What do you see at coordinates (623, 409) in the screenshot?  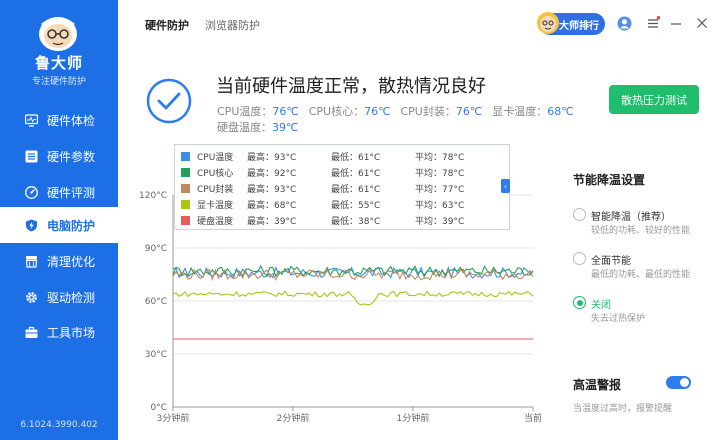 I see `high-temp-alarm-desc: 当温度过高时，报警提醒` at bounding box center [623, 409].